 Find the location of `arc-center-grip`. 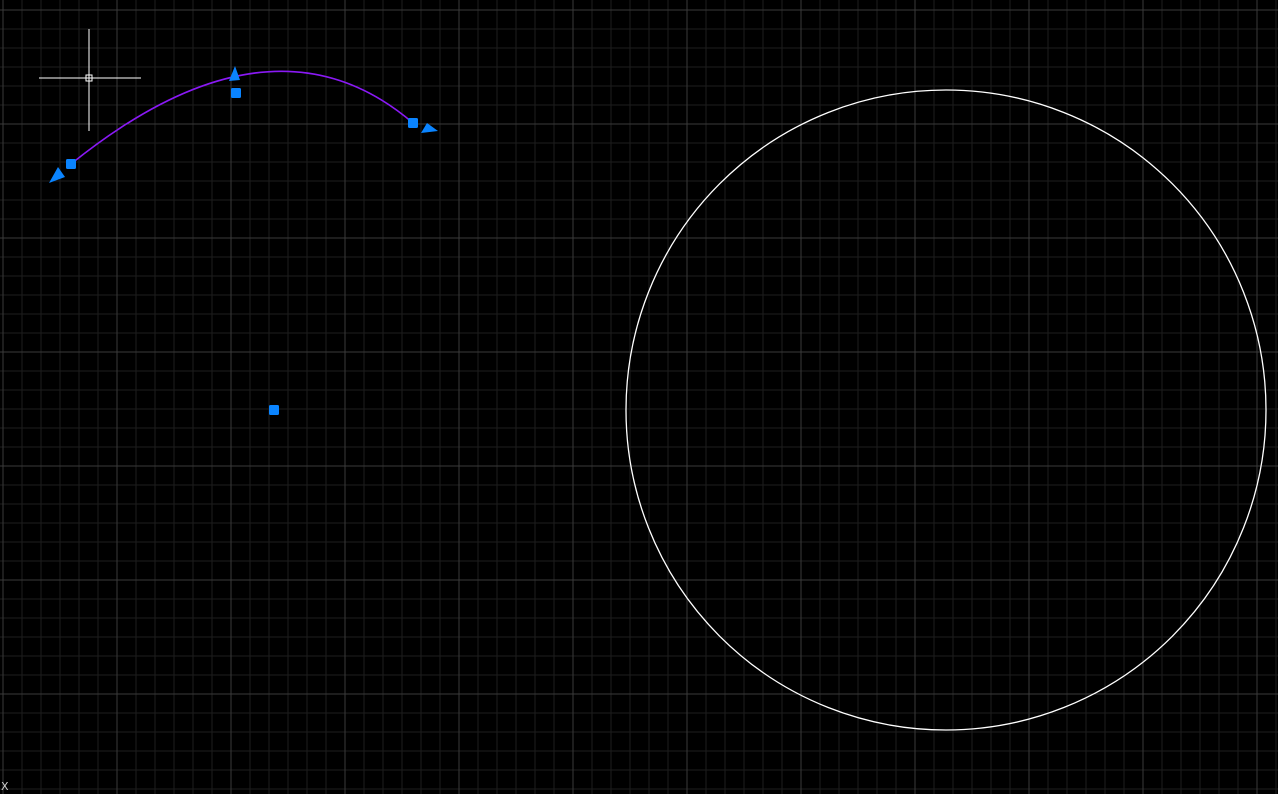

arc-center-grip is located at coordinates (274, 410).